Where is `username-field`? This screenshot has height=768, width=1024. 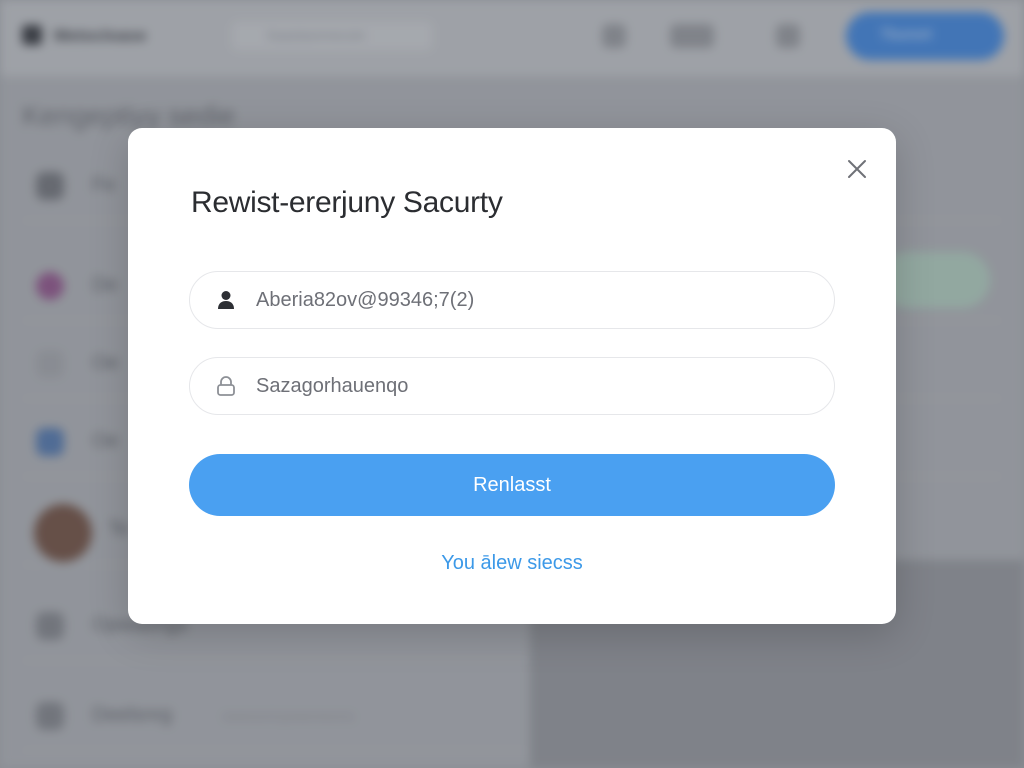 username-field is located at coordinates (512, 300).